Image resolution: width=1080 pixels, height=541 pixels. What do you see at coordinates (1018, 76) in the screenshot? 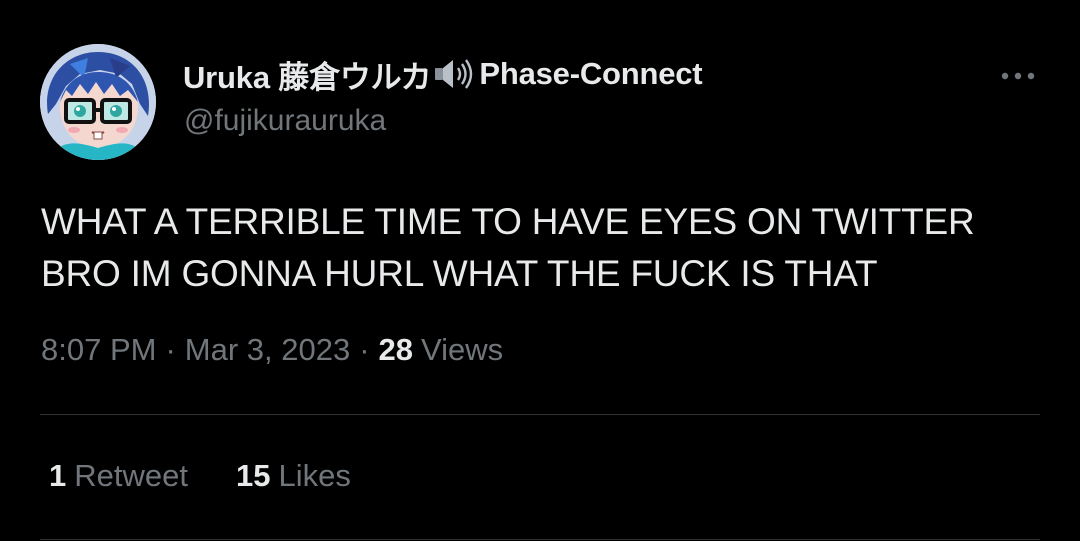
I see `more-options-icon` at bounding box center [1018, 76].